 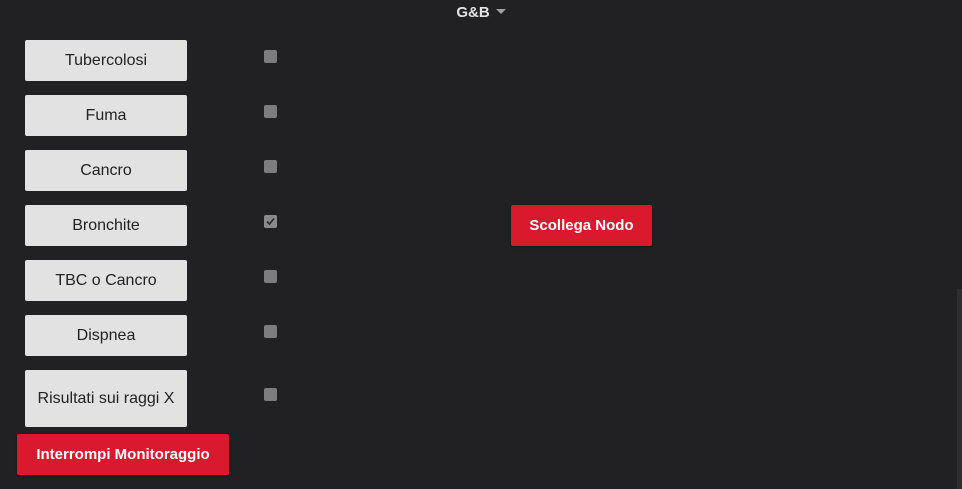 I want to click on disconnect-node-button: Scollega Nodo, so click(x=581, y=225).